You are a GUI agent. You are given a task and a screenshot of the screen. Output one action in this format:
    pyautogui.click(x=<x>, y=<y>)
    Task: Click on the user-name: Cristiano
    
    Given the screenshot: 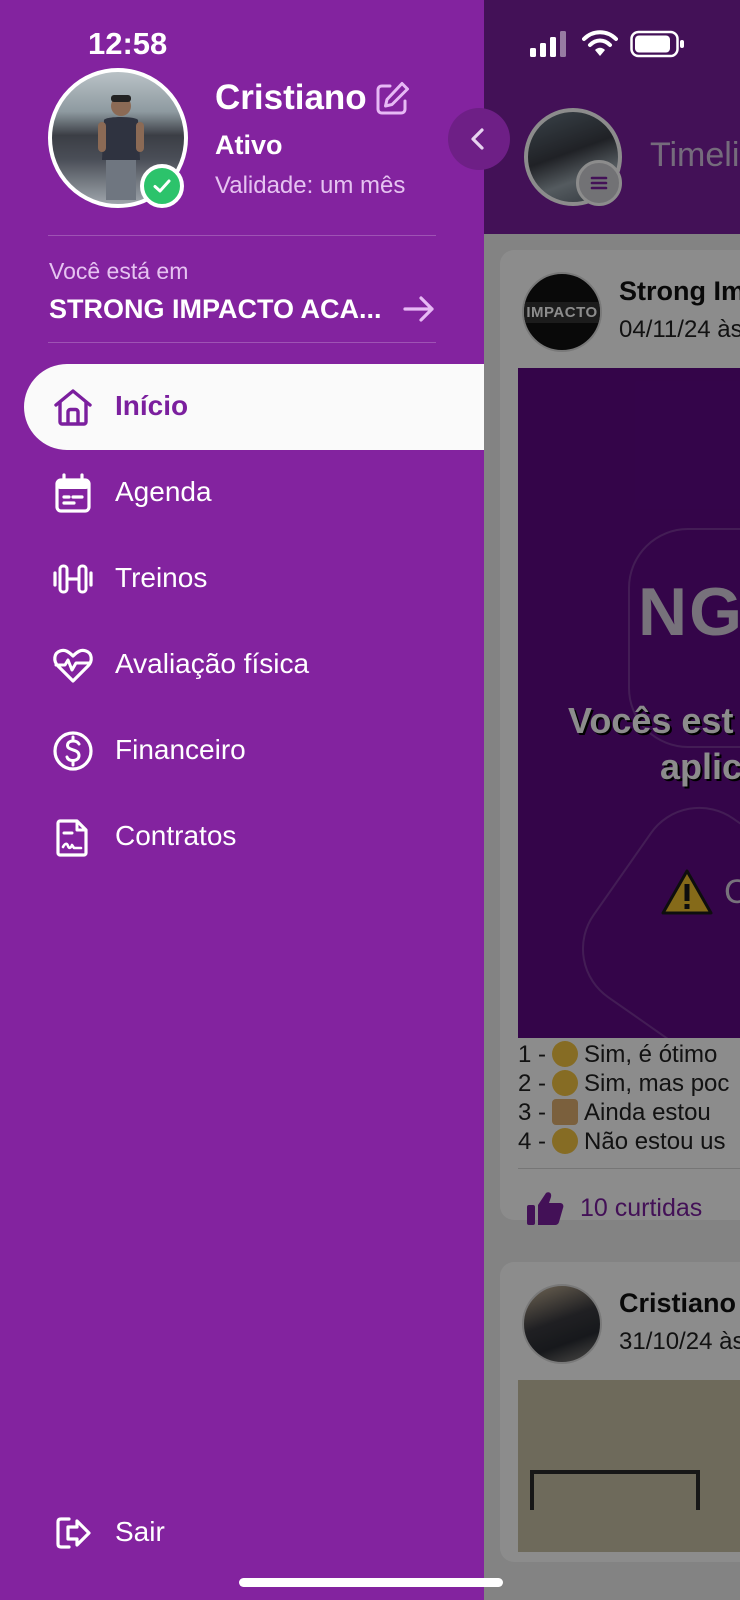 What is the action you would take?
    pyautogui.click(x=291, y=97)
    